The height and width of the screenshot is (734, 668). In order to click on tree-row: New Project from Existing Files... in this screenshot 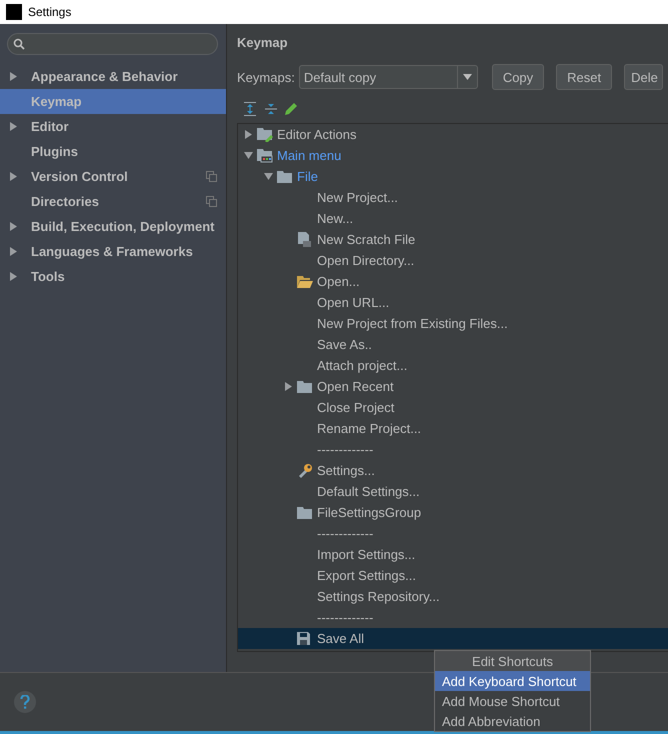, I will do `click(453, 323)`.